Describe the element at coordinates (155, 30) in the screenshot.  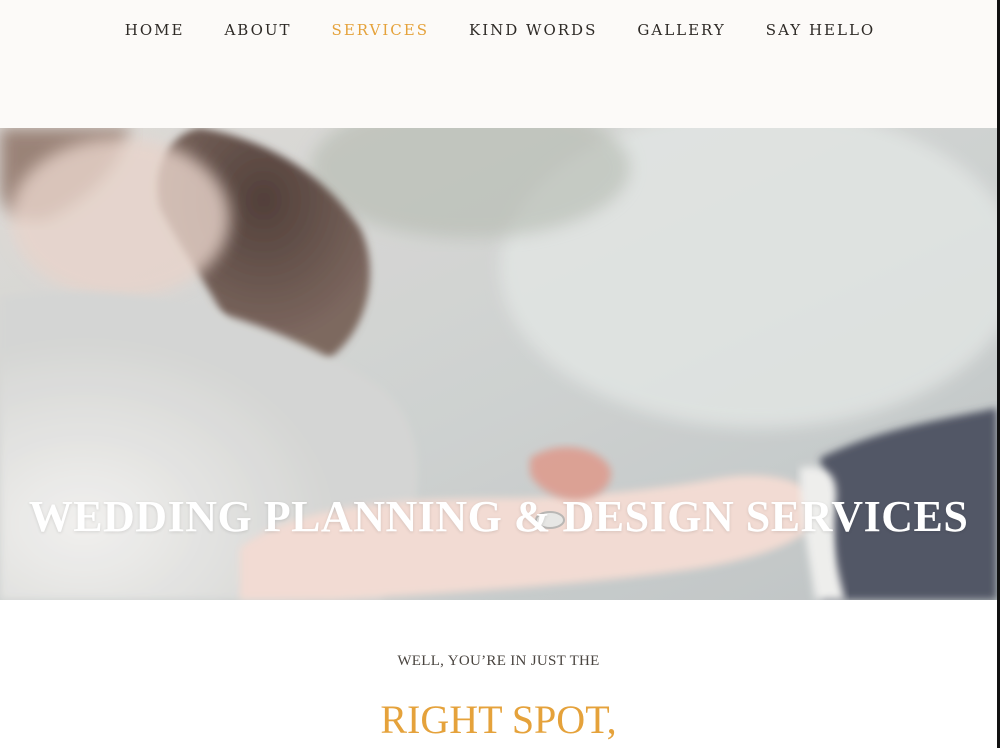
I see `nav-home: HOME` at that location.